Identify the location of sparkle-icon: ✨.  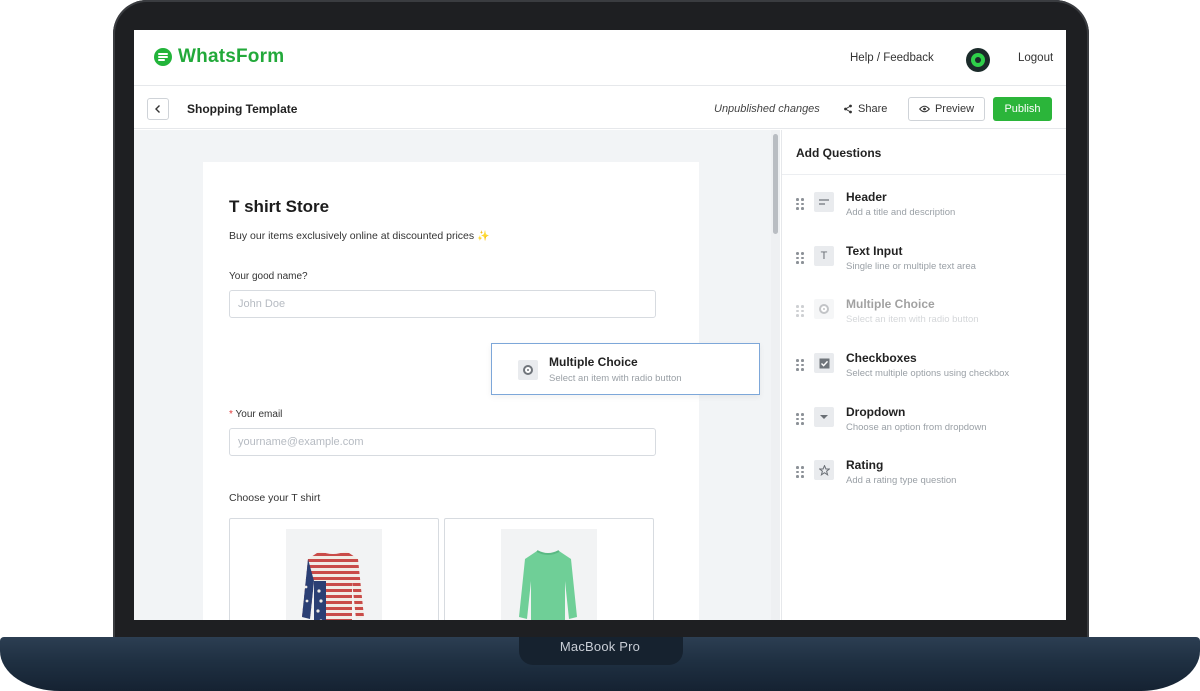
(483, 236).